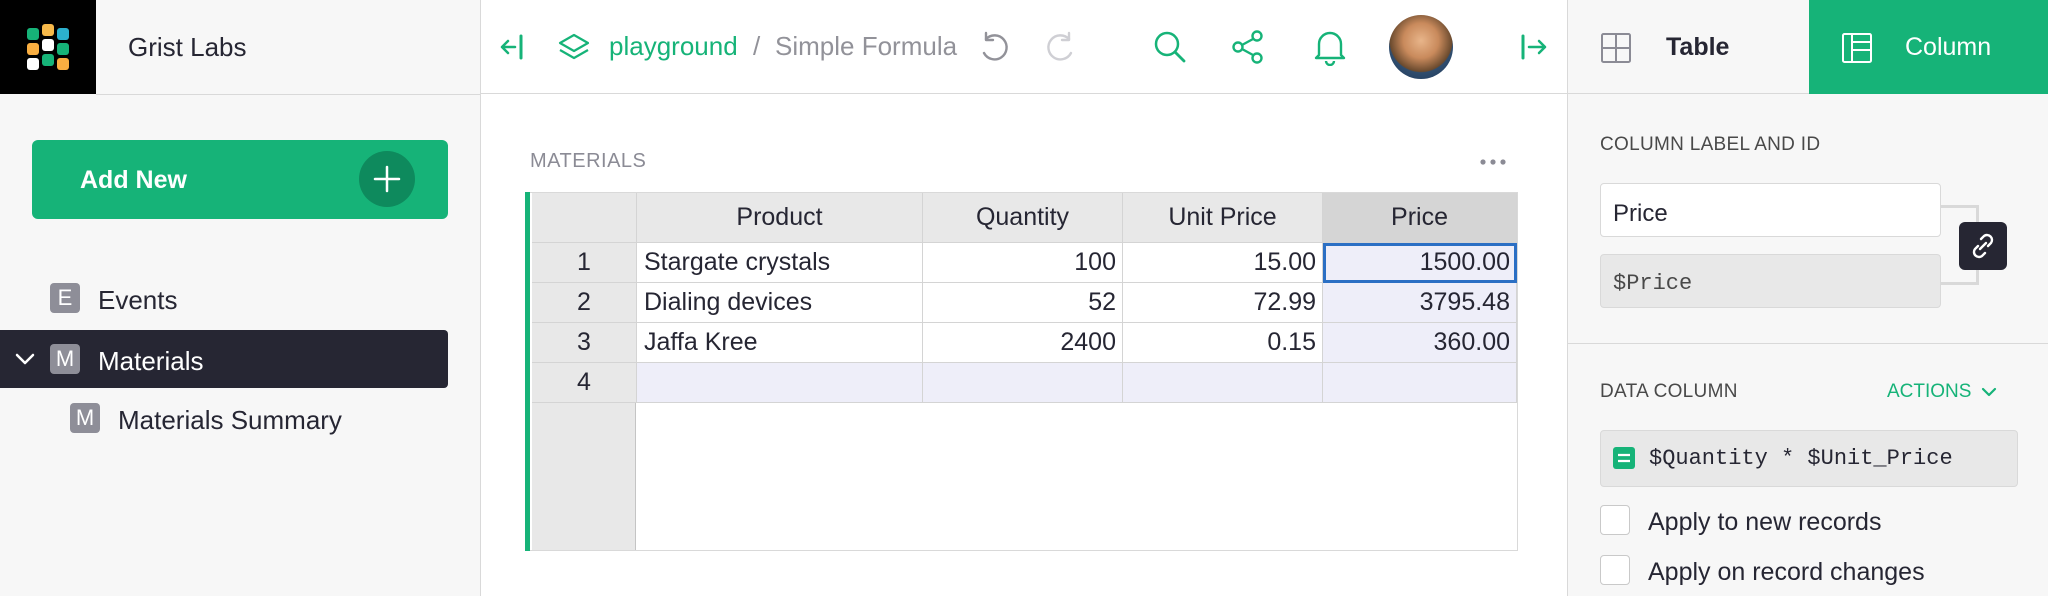 The width and height of the screenshot is (2048, 596). I want to click on cell-quantity: 2400, so click(1023, 343).